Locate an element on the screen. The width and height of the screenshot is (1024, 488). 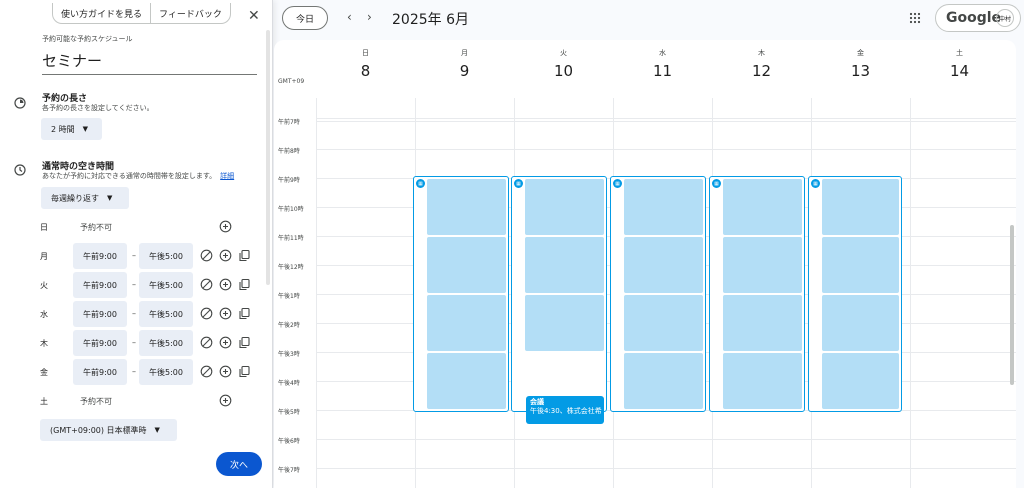
availability-block-thu: ▦ is located at coordinates (757, 294).